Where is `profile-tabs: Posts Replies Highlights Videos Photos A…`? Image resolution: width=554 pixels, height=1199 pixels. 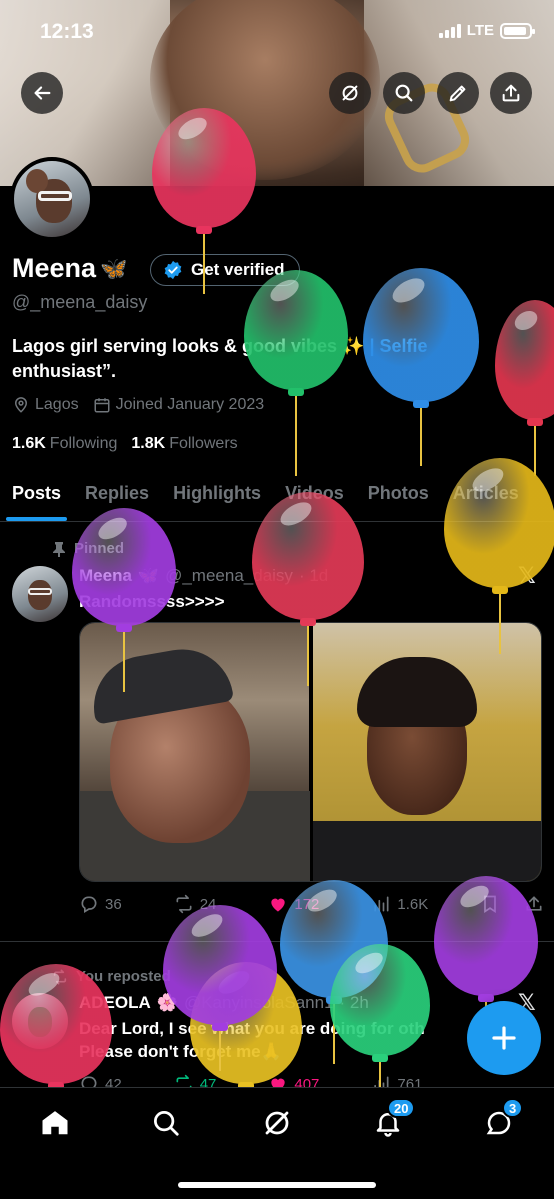 profile-tabs: Posts Replies Highlights Videos Photos A… is located at coordinates (277, 496).